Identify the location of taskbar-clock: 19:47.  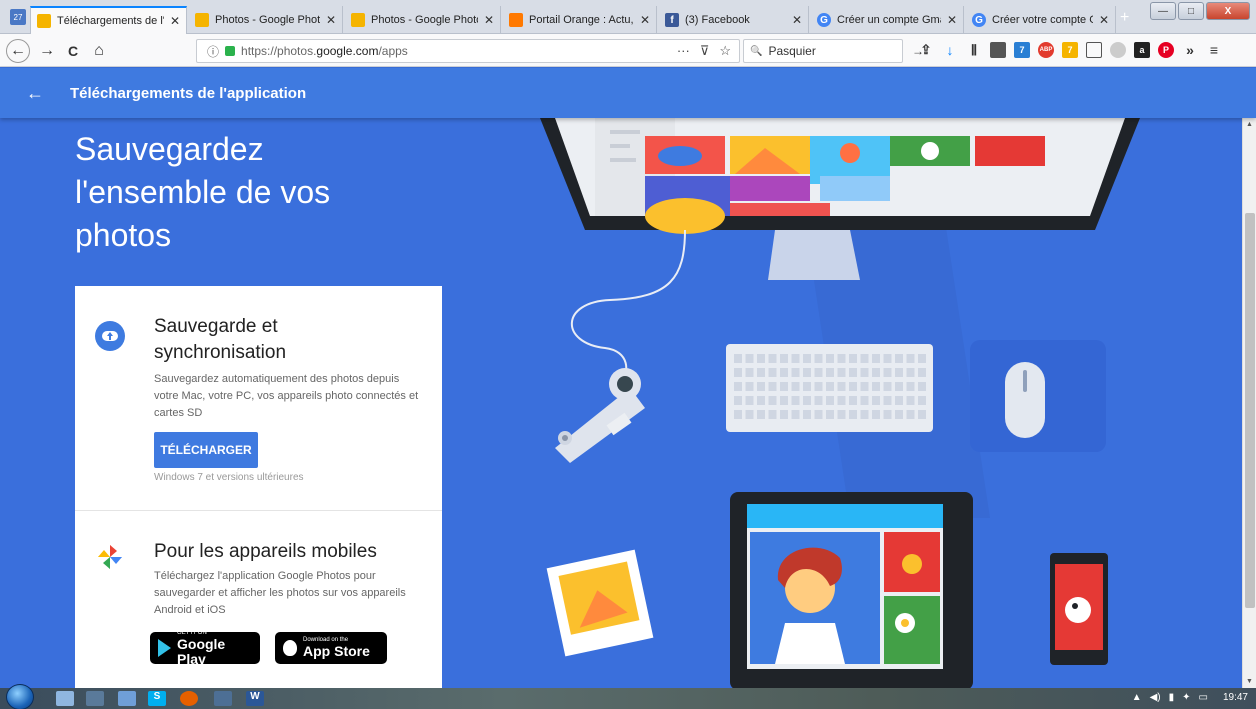
(1235, 697).